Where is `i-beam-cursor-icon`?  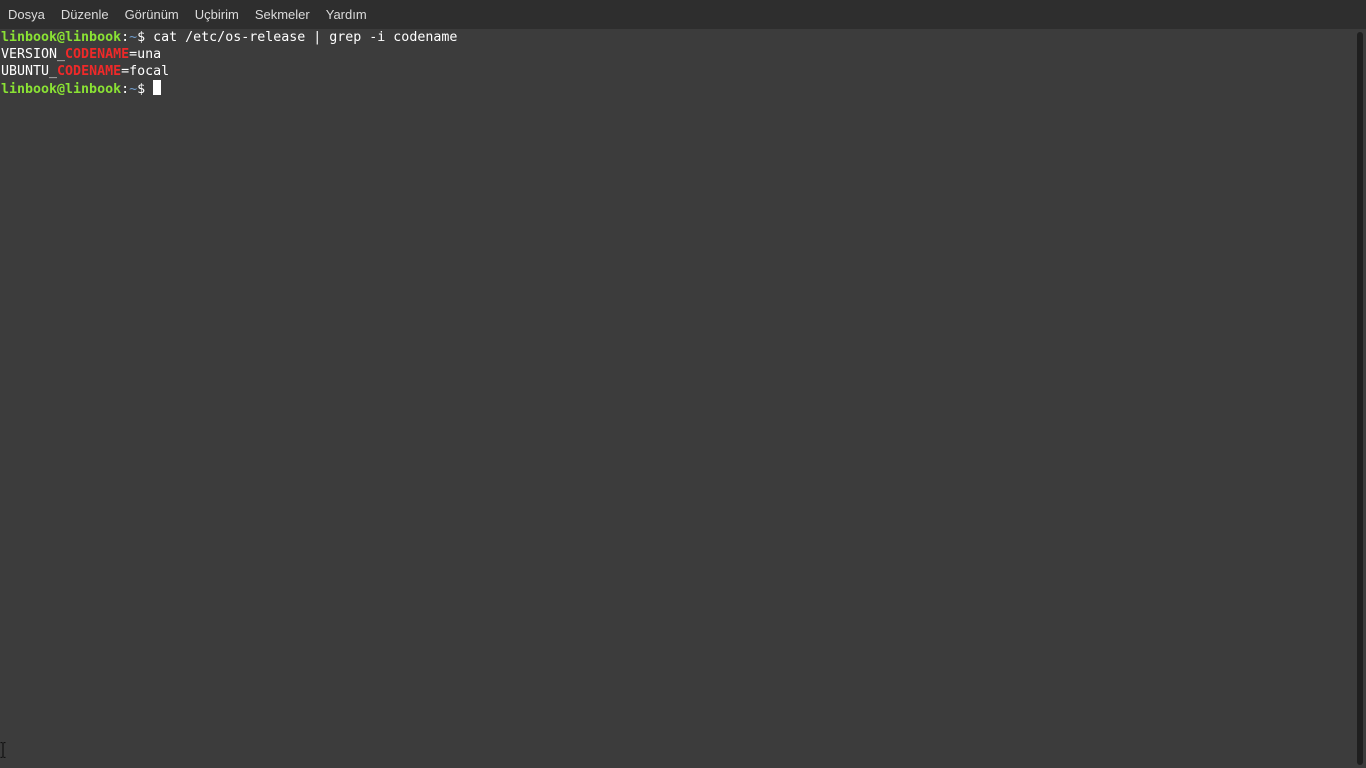
i-beam-cursor-icon is located at coordinates (3, 750).